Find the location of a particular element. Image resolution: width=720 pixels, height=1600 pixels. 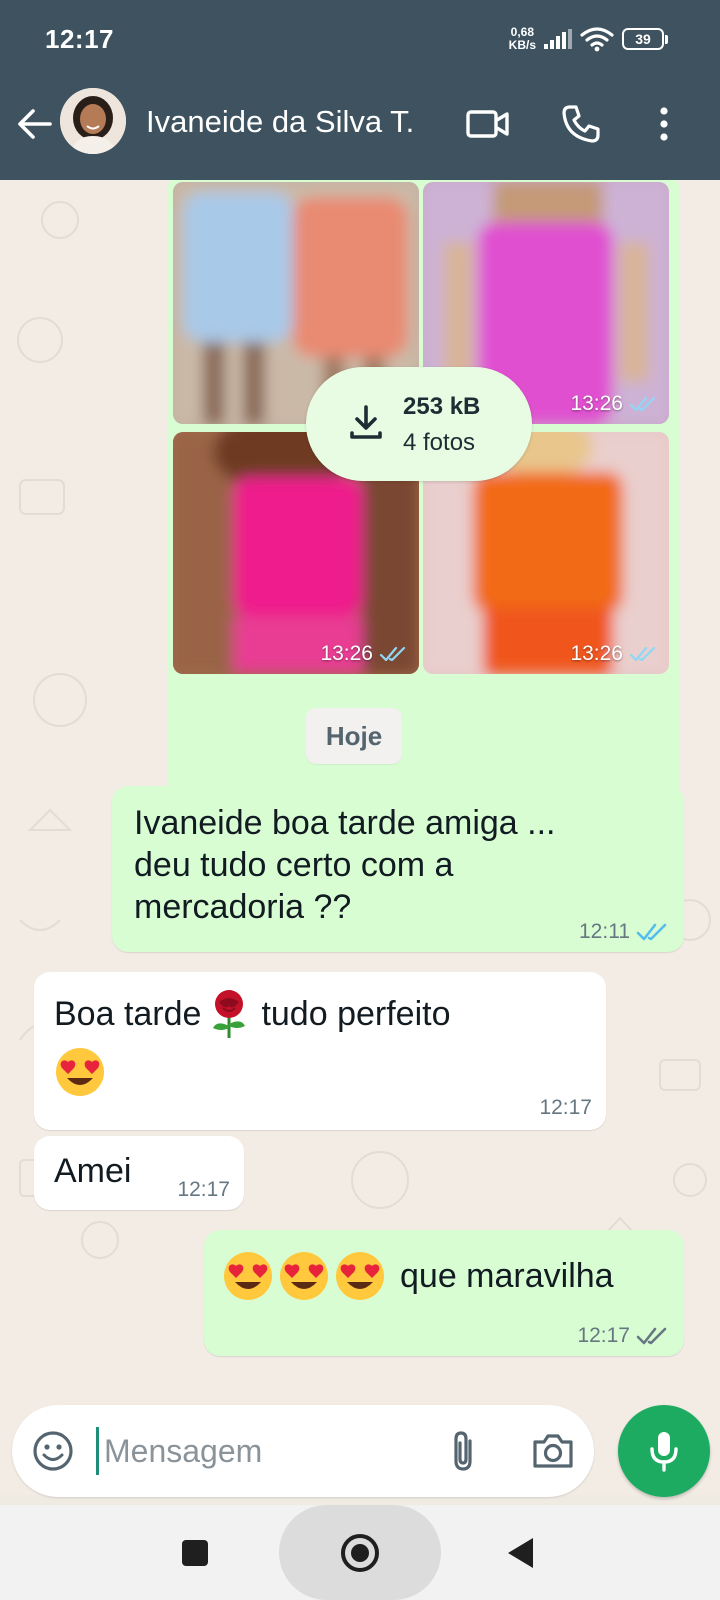

attach-icon is located at coordinates (463, 1451).